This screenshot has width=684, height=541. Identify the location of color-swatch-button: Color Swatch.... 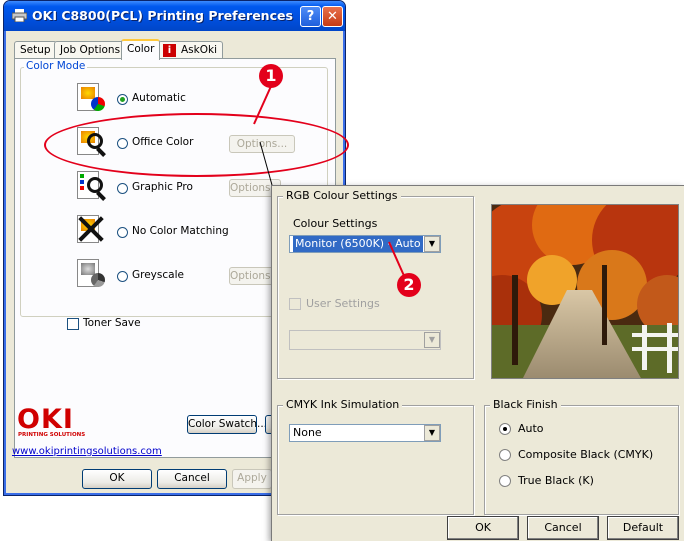
(227, 424).